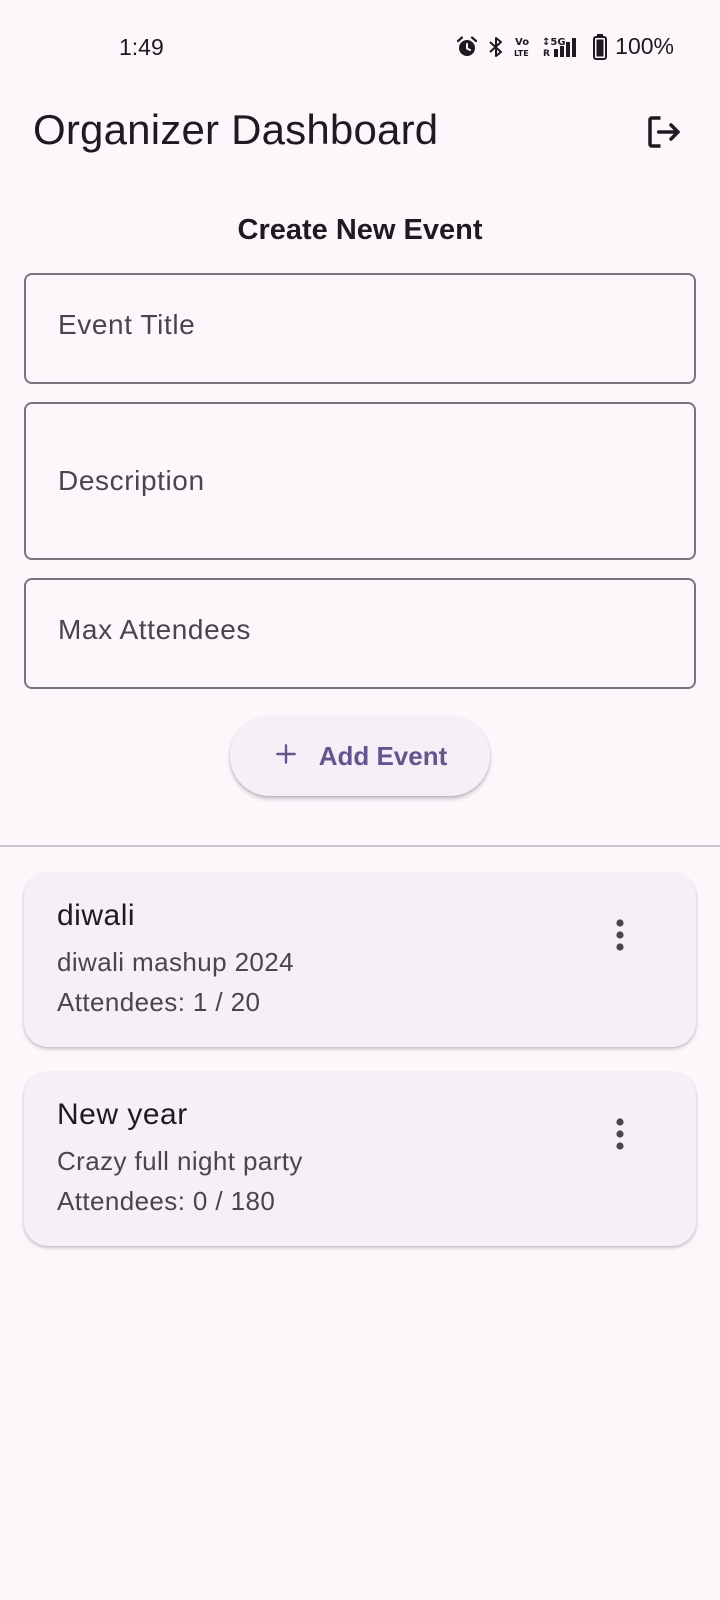  I want to click on app-bar: Organizer Dashboard, so click(360, 132).